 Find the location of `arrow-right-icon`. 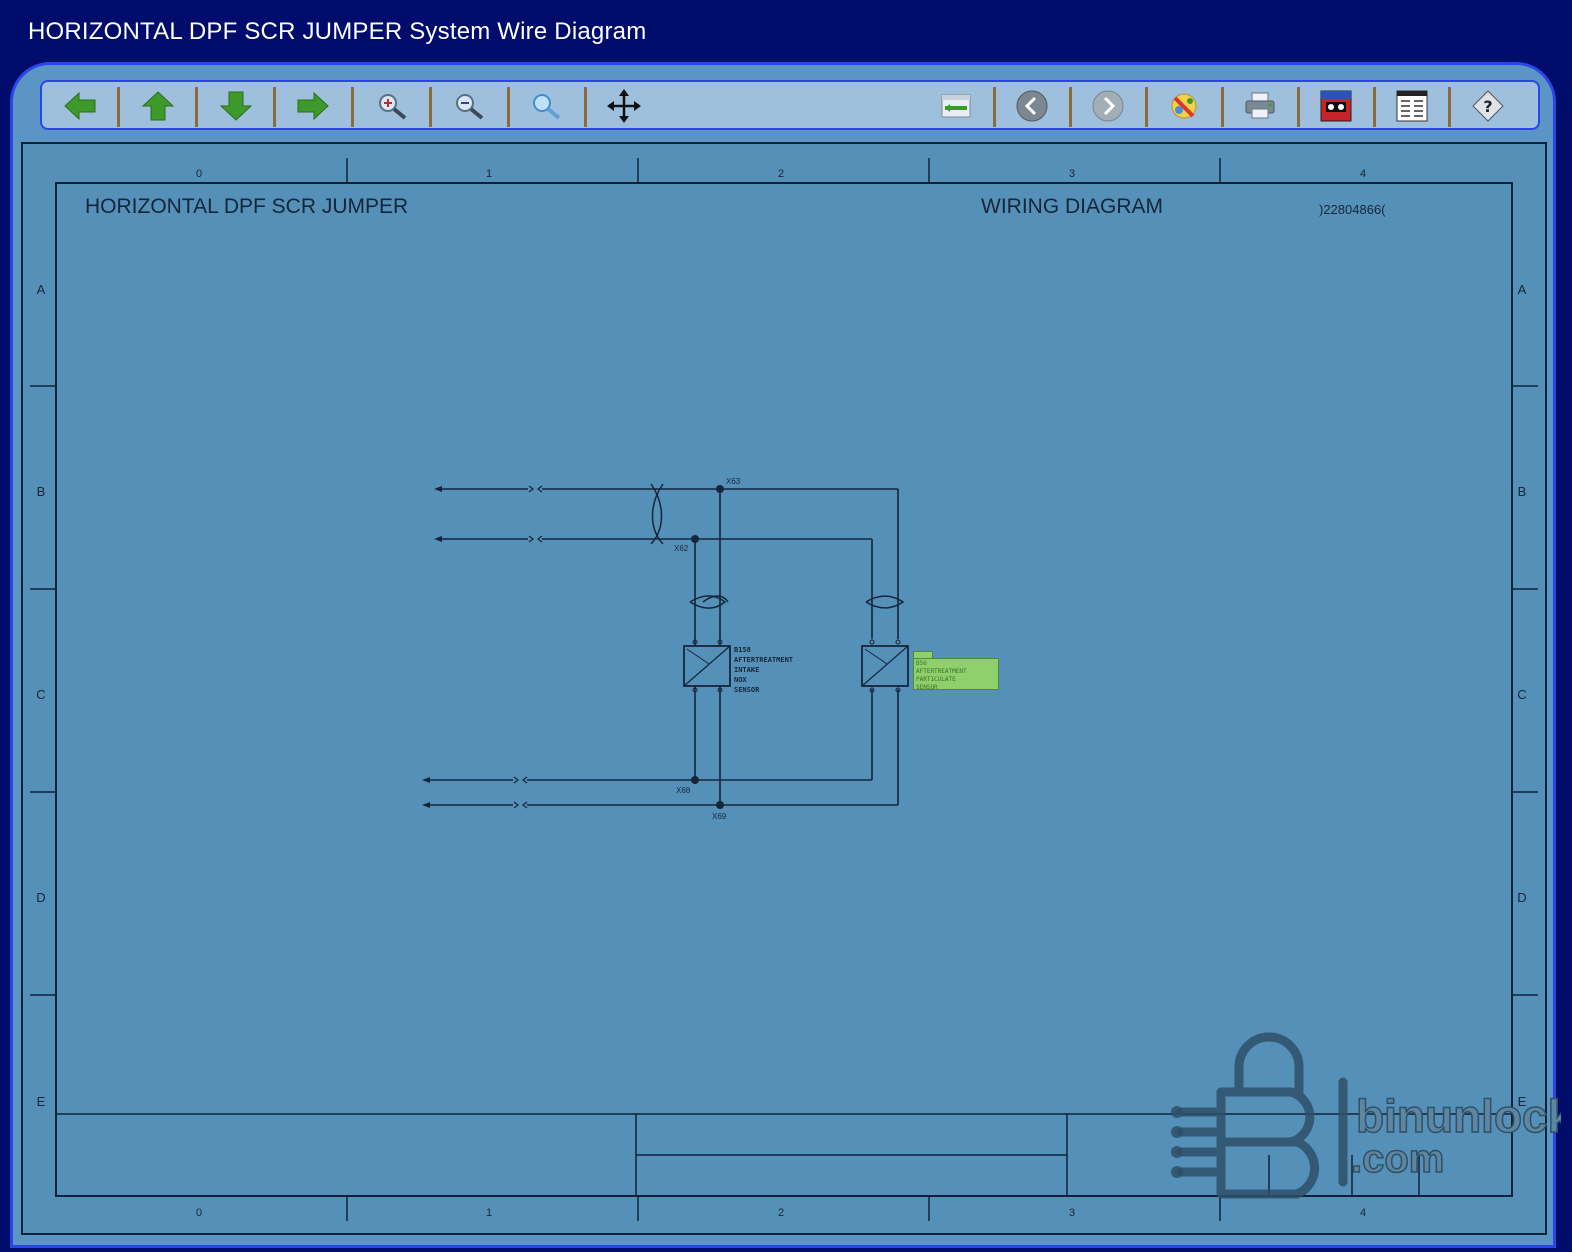

arrow-right-icon is located at coordinates (313, 106).